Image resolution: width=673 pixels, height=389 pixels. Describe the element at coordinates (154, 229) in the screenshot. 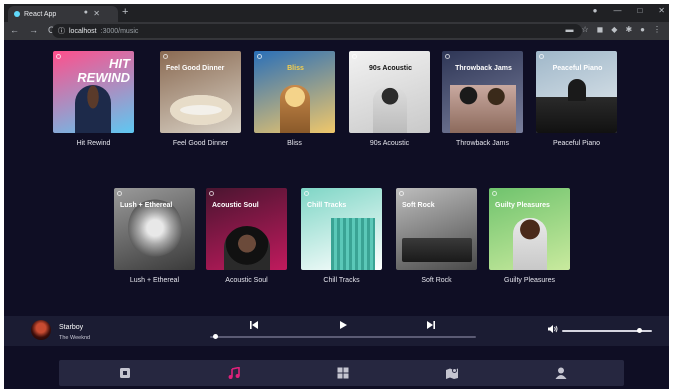

I see `playlist-cover: Lush + Ethereal` at that location.